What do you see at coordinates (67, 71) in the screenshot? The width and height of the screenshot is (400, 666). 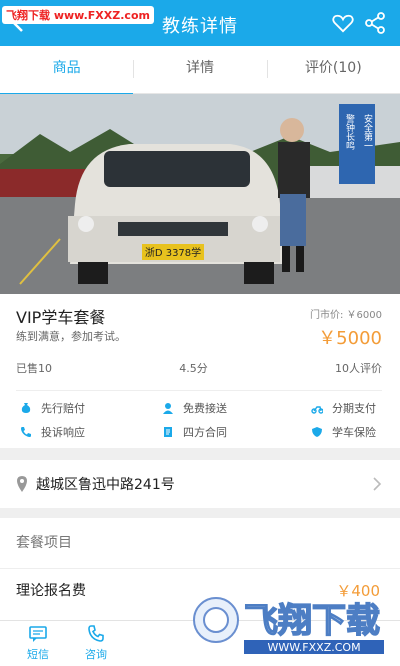 I see `tab-goods: 商品` at bounding box center [67, 71].